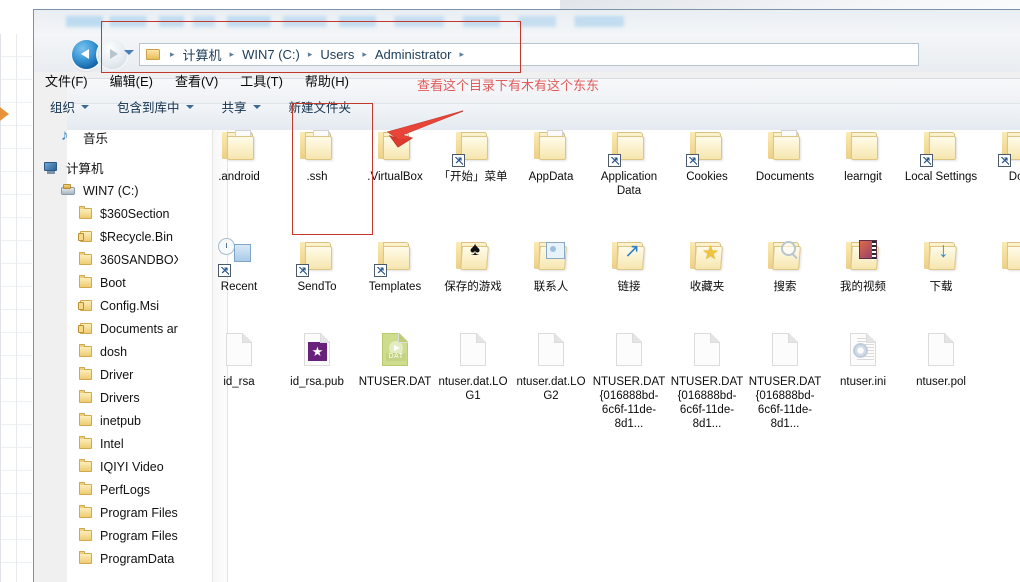 This screenshot has width=1020, height=582. Describe the element at coordinates (551, 381) in the screenshot. I see `file-item: ntuser.dat.LOG2` at that location.